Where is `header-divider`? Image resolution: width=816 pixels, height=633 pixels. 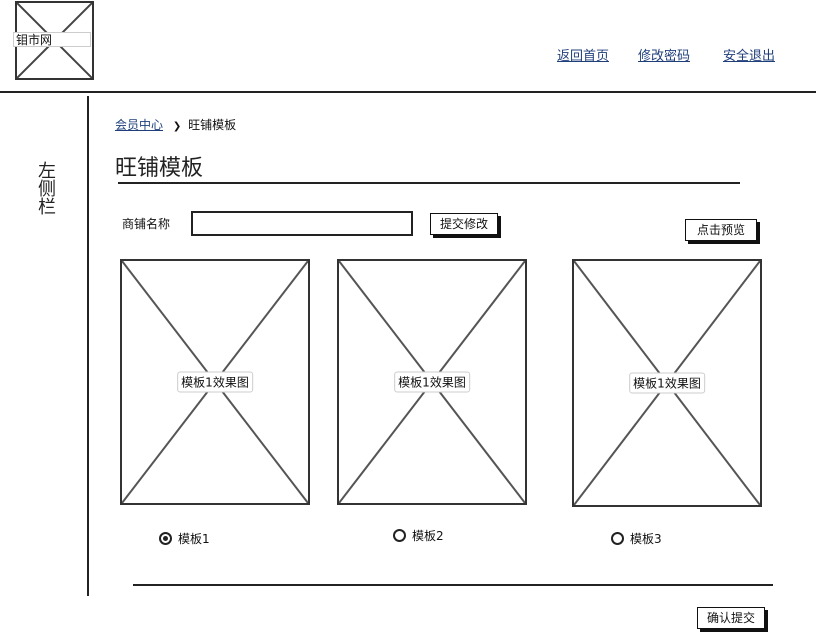
header-divider is located at coordinates (408, 92).